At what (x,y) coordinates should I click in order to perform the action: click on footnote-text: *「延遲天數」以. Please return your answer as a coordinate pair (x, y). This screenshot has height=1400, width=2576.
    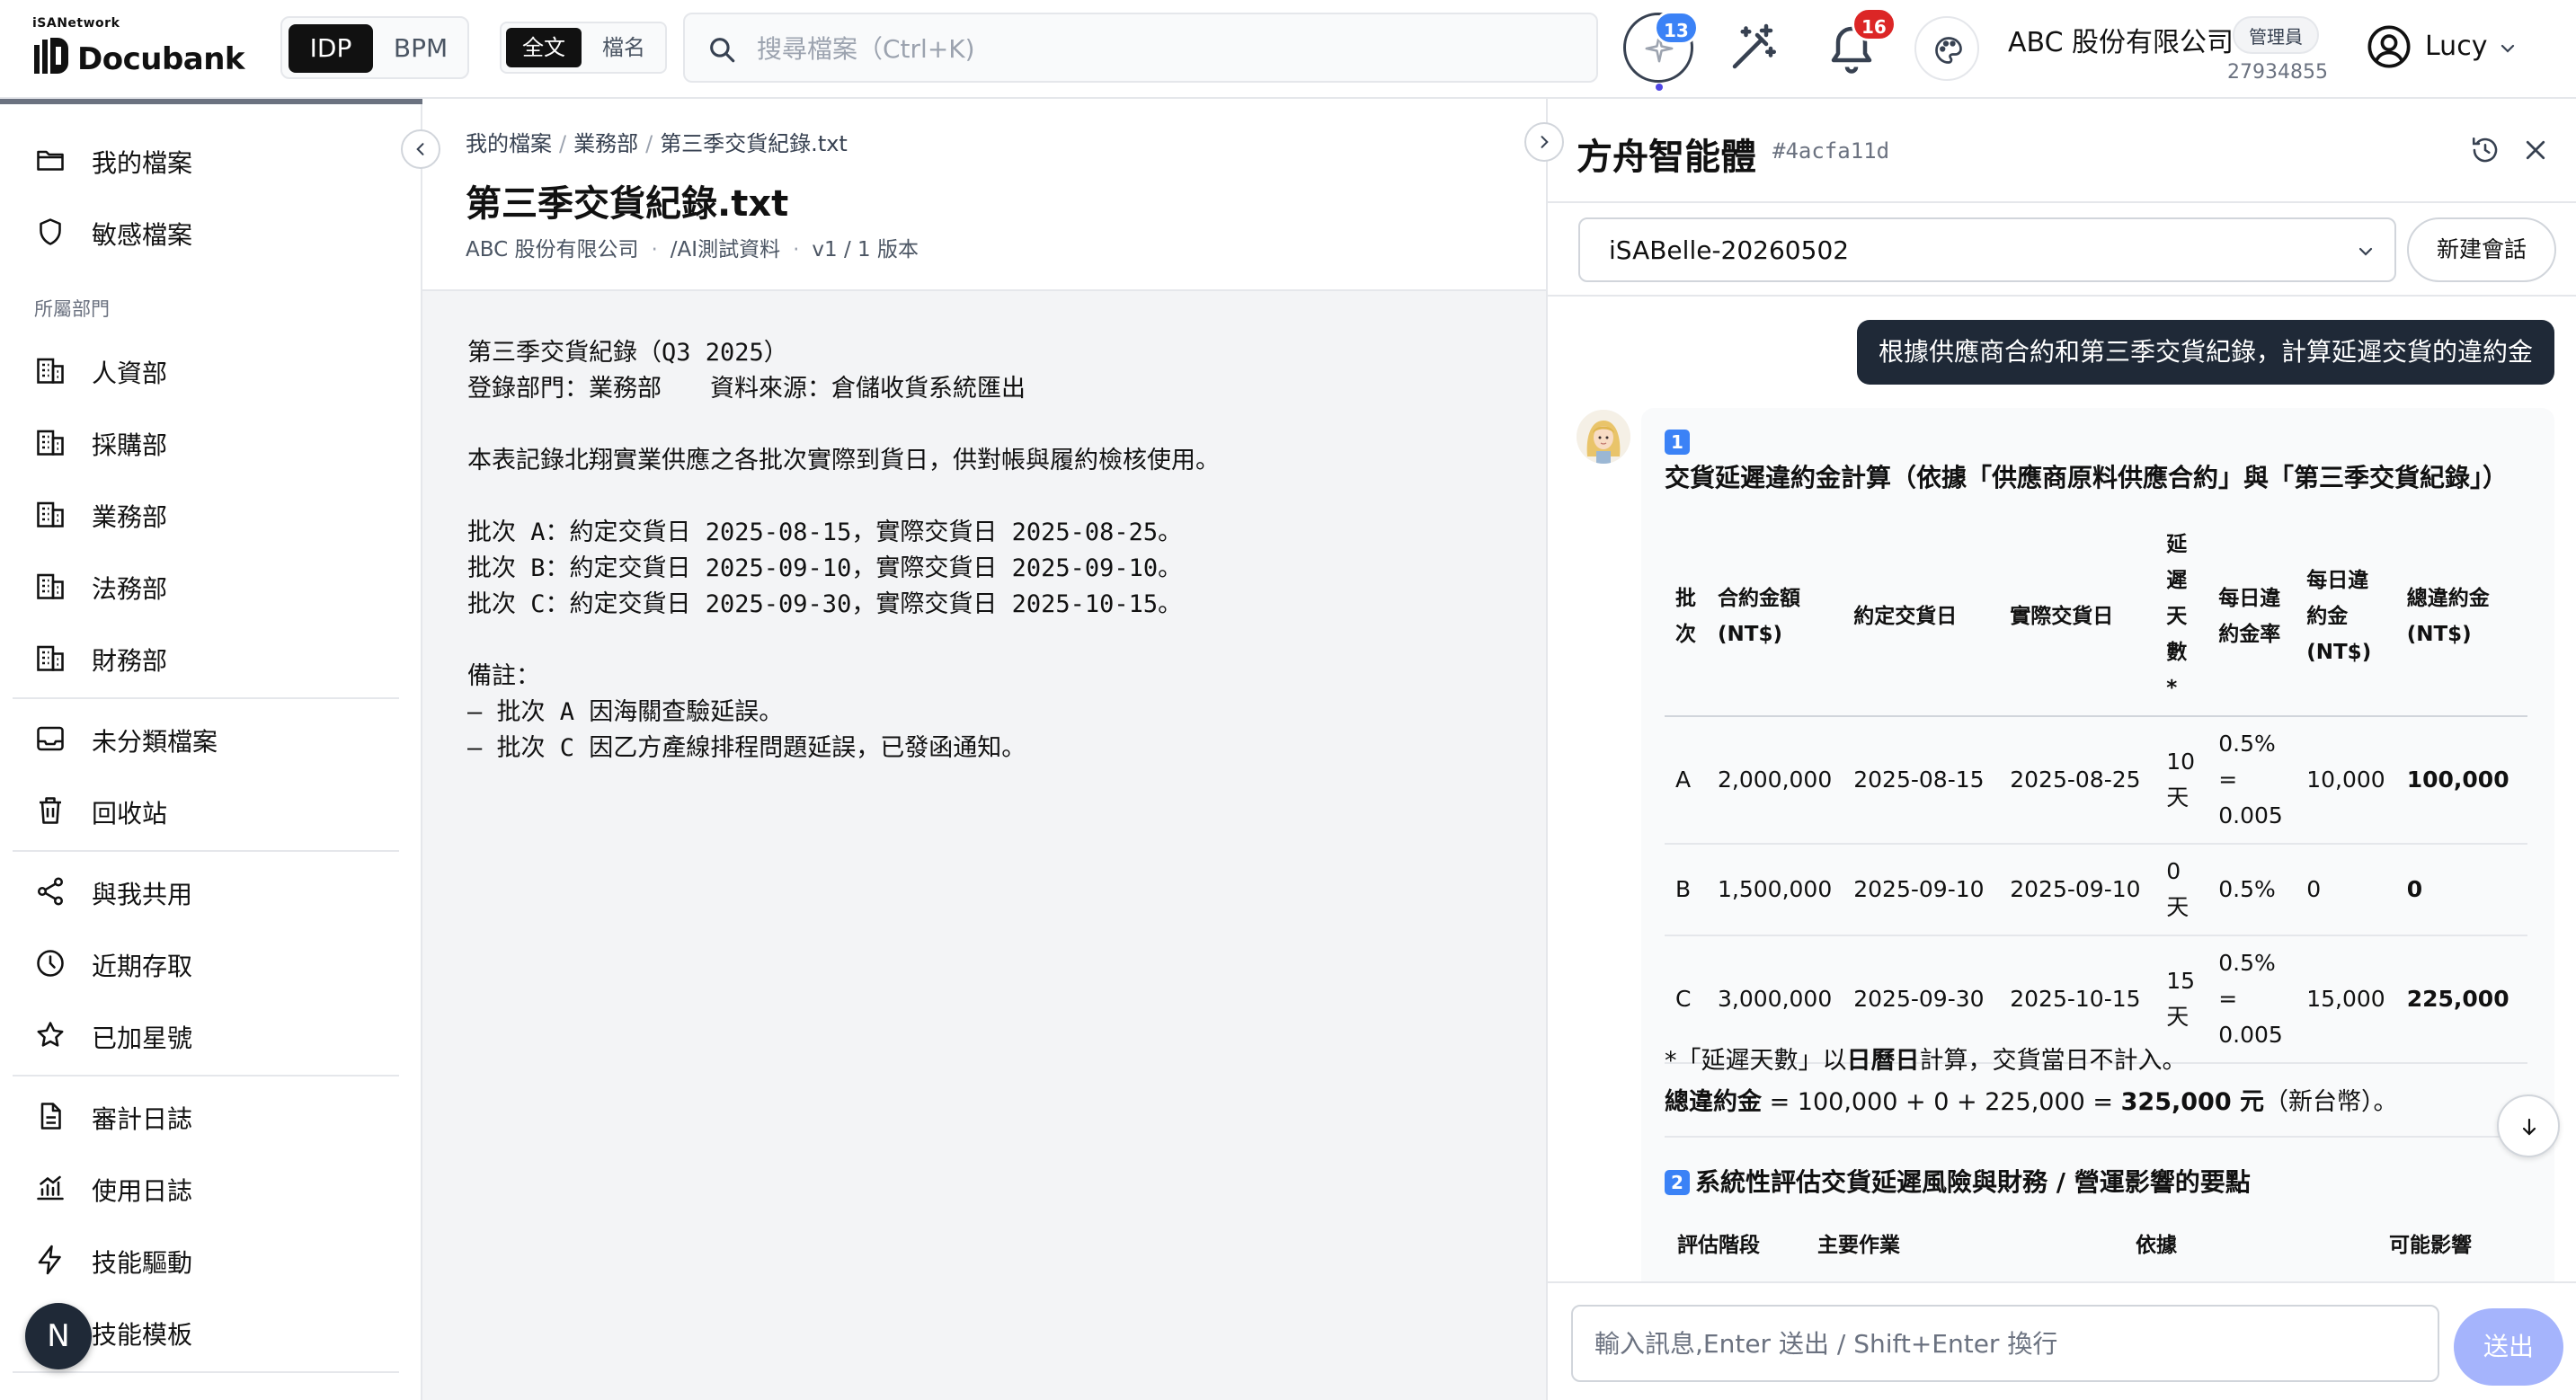
    Looking at the image, I should click on (1756, 1061).